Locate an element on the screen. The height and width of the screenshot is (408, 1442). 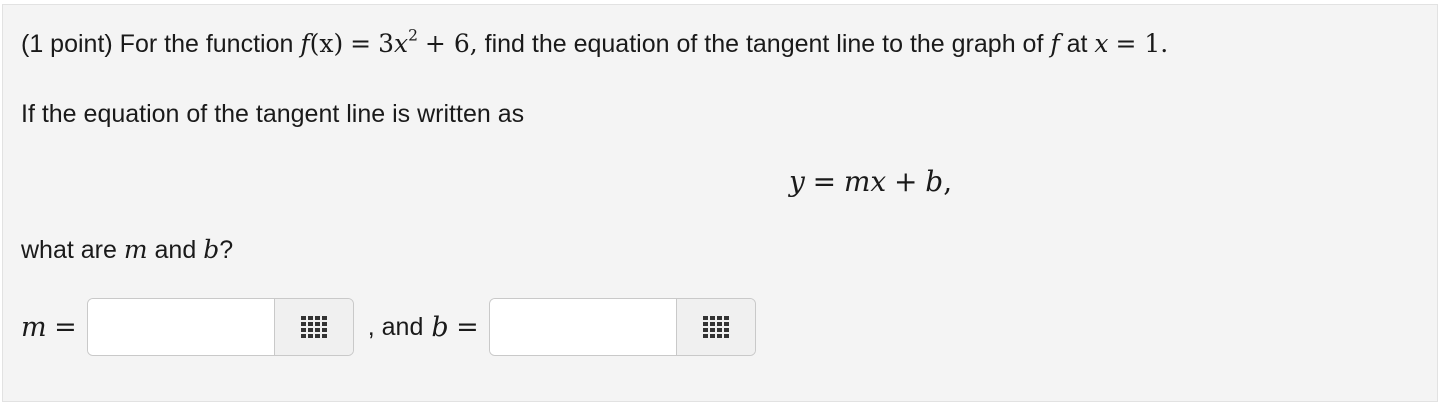
b-equation-editor-button is located at coordinates (715, 327).